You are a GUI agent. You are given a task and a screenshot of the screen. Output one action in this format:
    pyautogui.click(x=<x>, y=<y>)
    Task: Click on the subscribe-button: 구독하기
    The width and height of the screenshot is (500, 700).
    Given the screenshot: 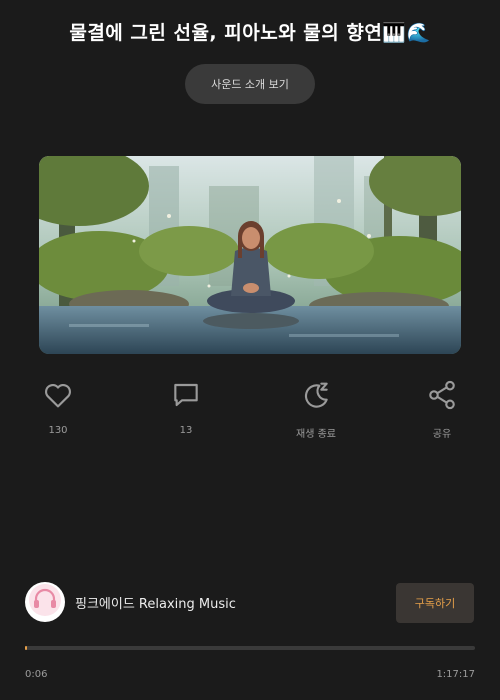 What is the action you would take?
    pyautogui.click(x=435, y=603)
    